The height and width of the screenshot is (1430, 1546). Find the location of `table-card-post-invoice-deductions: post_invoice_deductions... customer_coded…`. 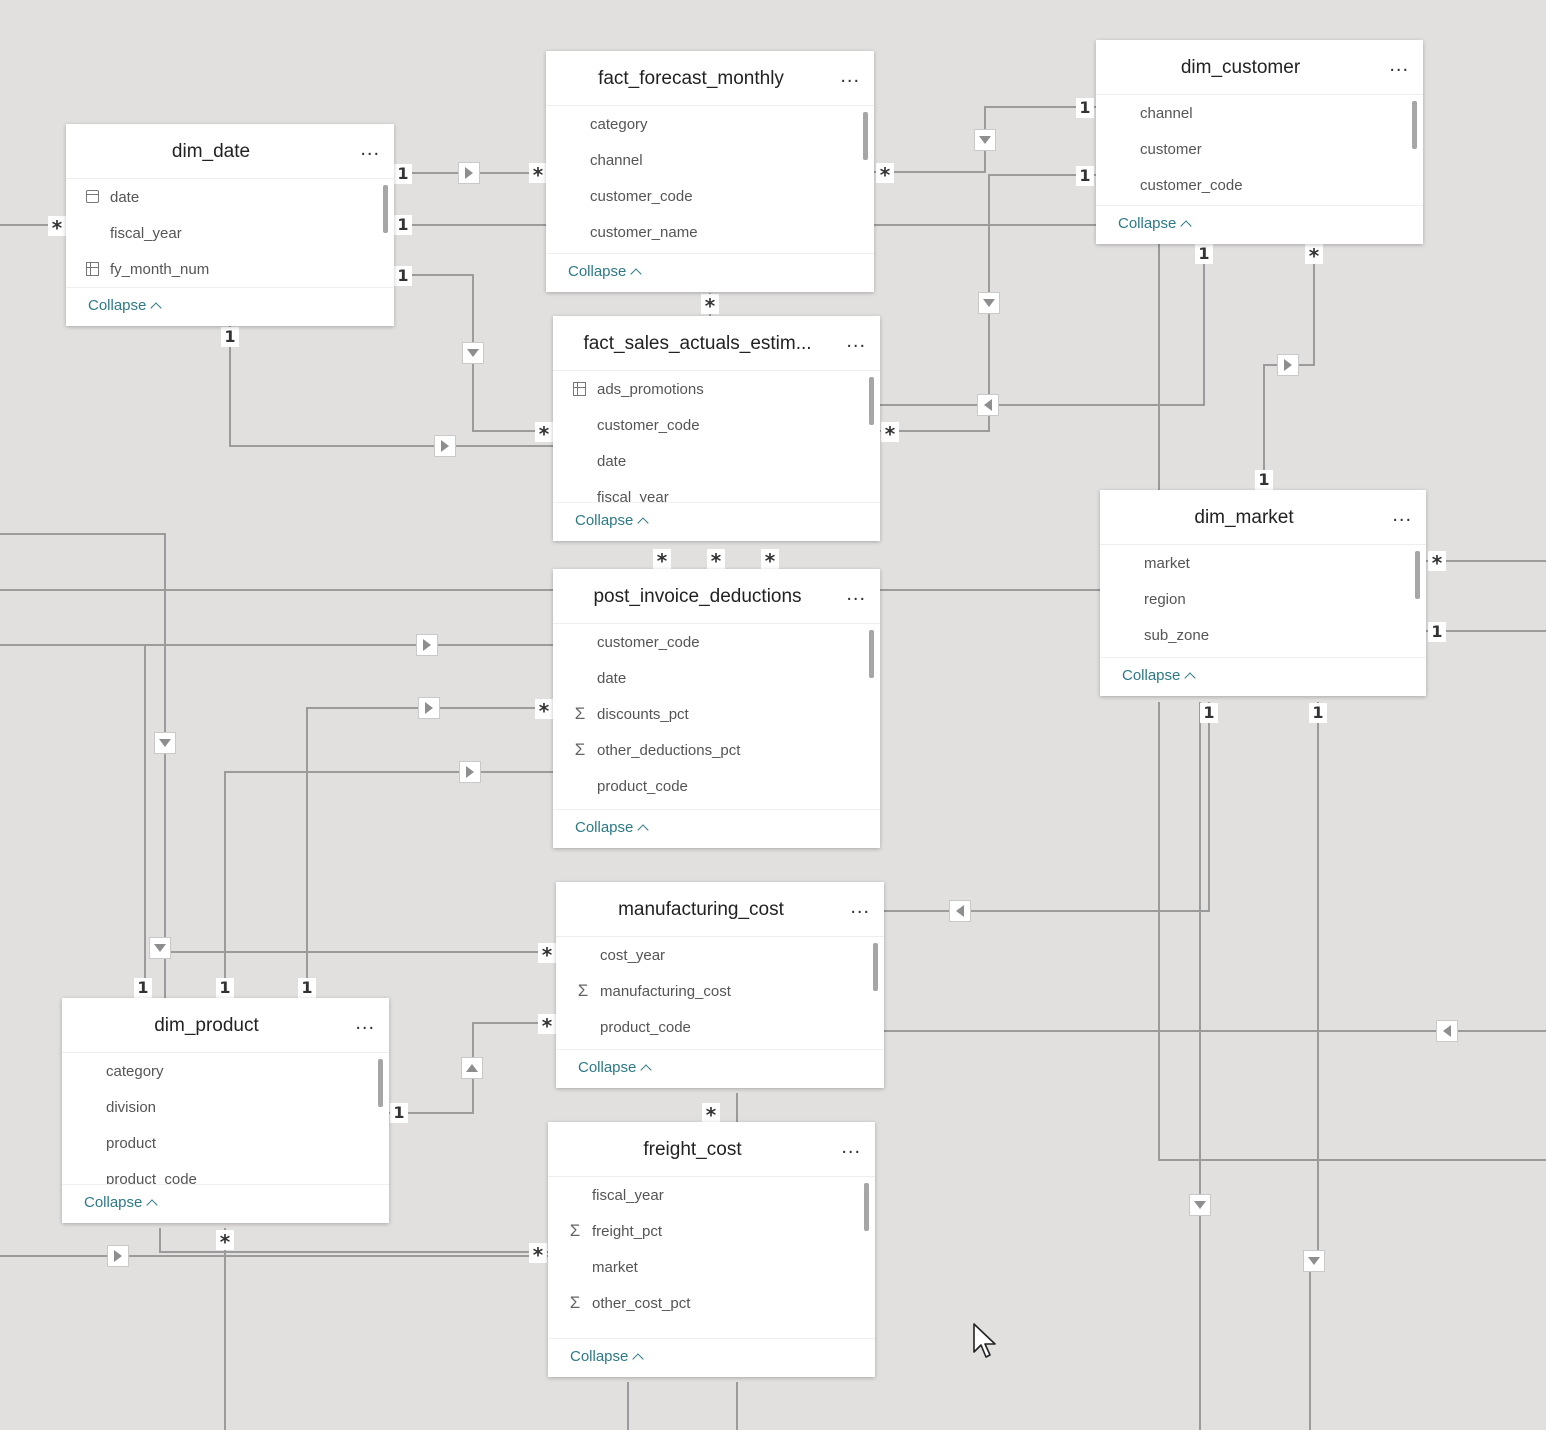

table-card-post-invoice-deductions: post_invoice_deductions... customer_coded… is located at coordinates (716, 708).